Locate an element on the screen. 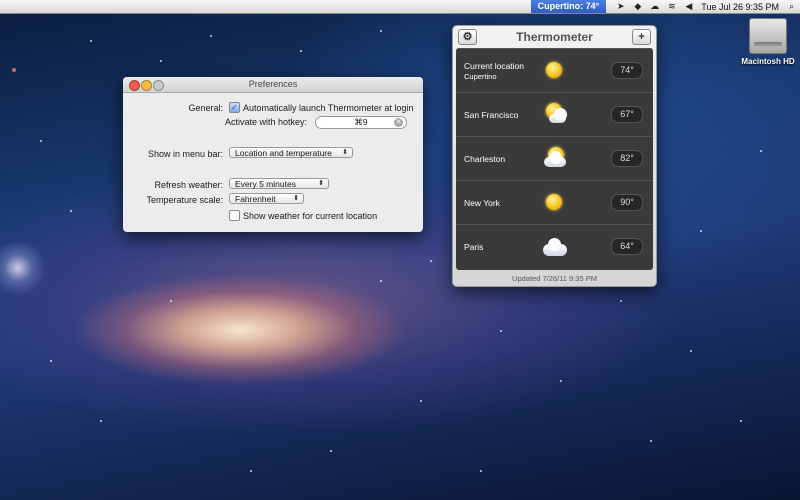 The image size is (800, 500). clear-hotkey-icon: ✕ is located at coordinates (398, 122).